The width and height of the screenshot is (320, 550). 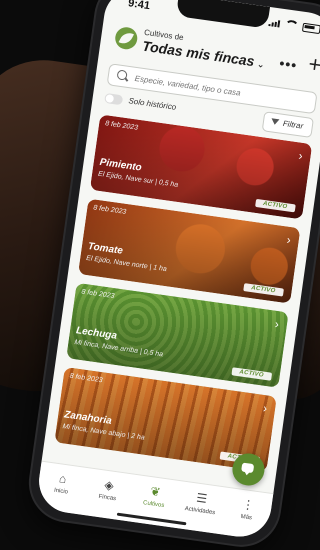 I want to click on filter-button-label: Filtrar, so click(x=293, y=124).